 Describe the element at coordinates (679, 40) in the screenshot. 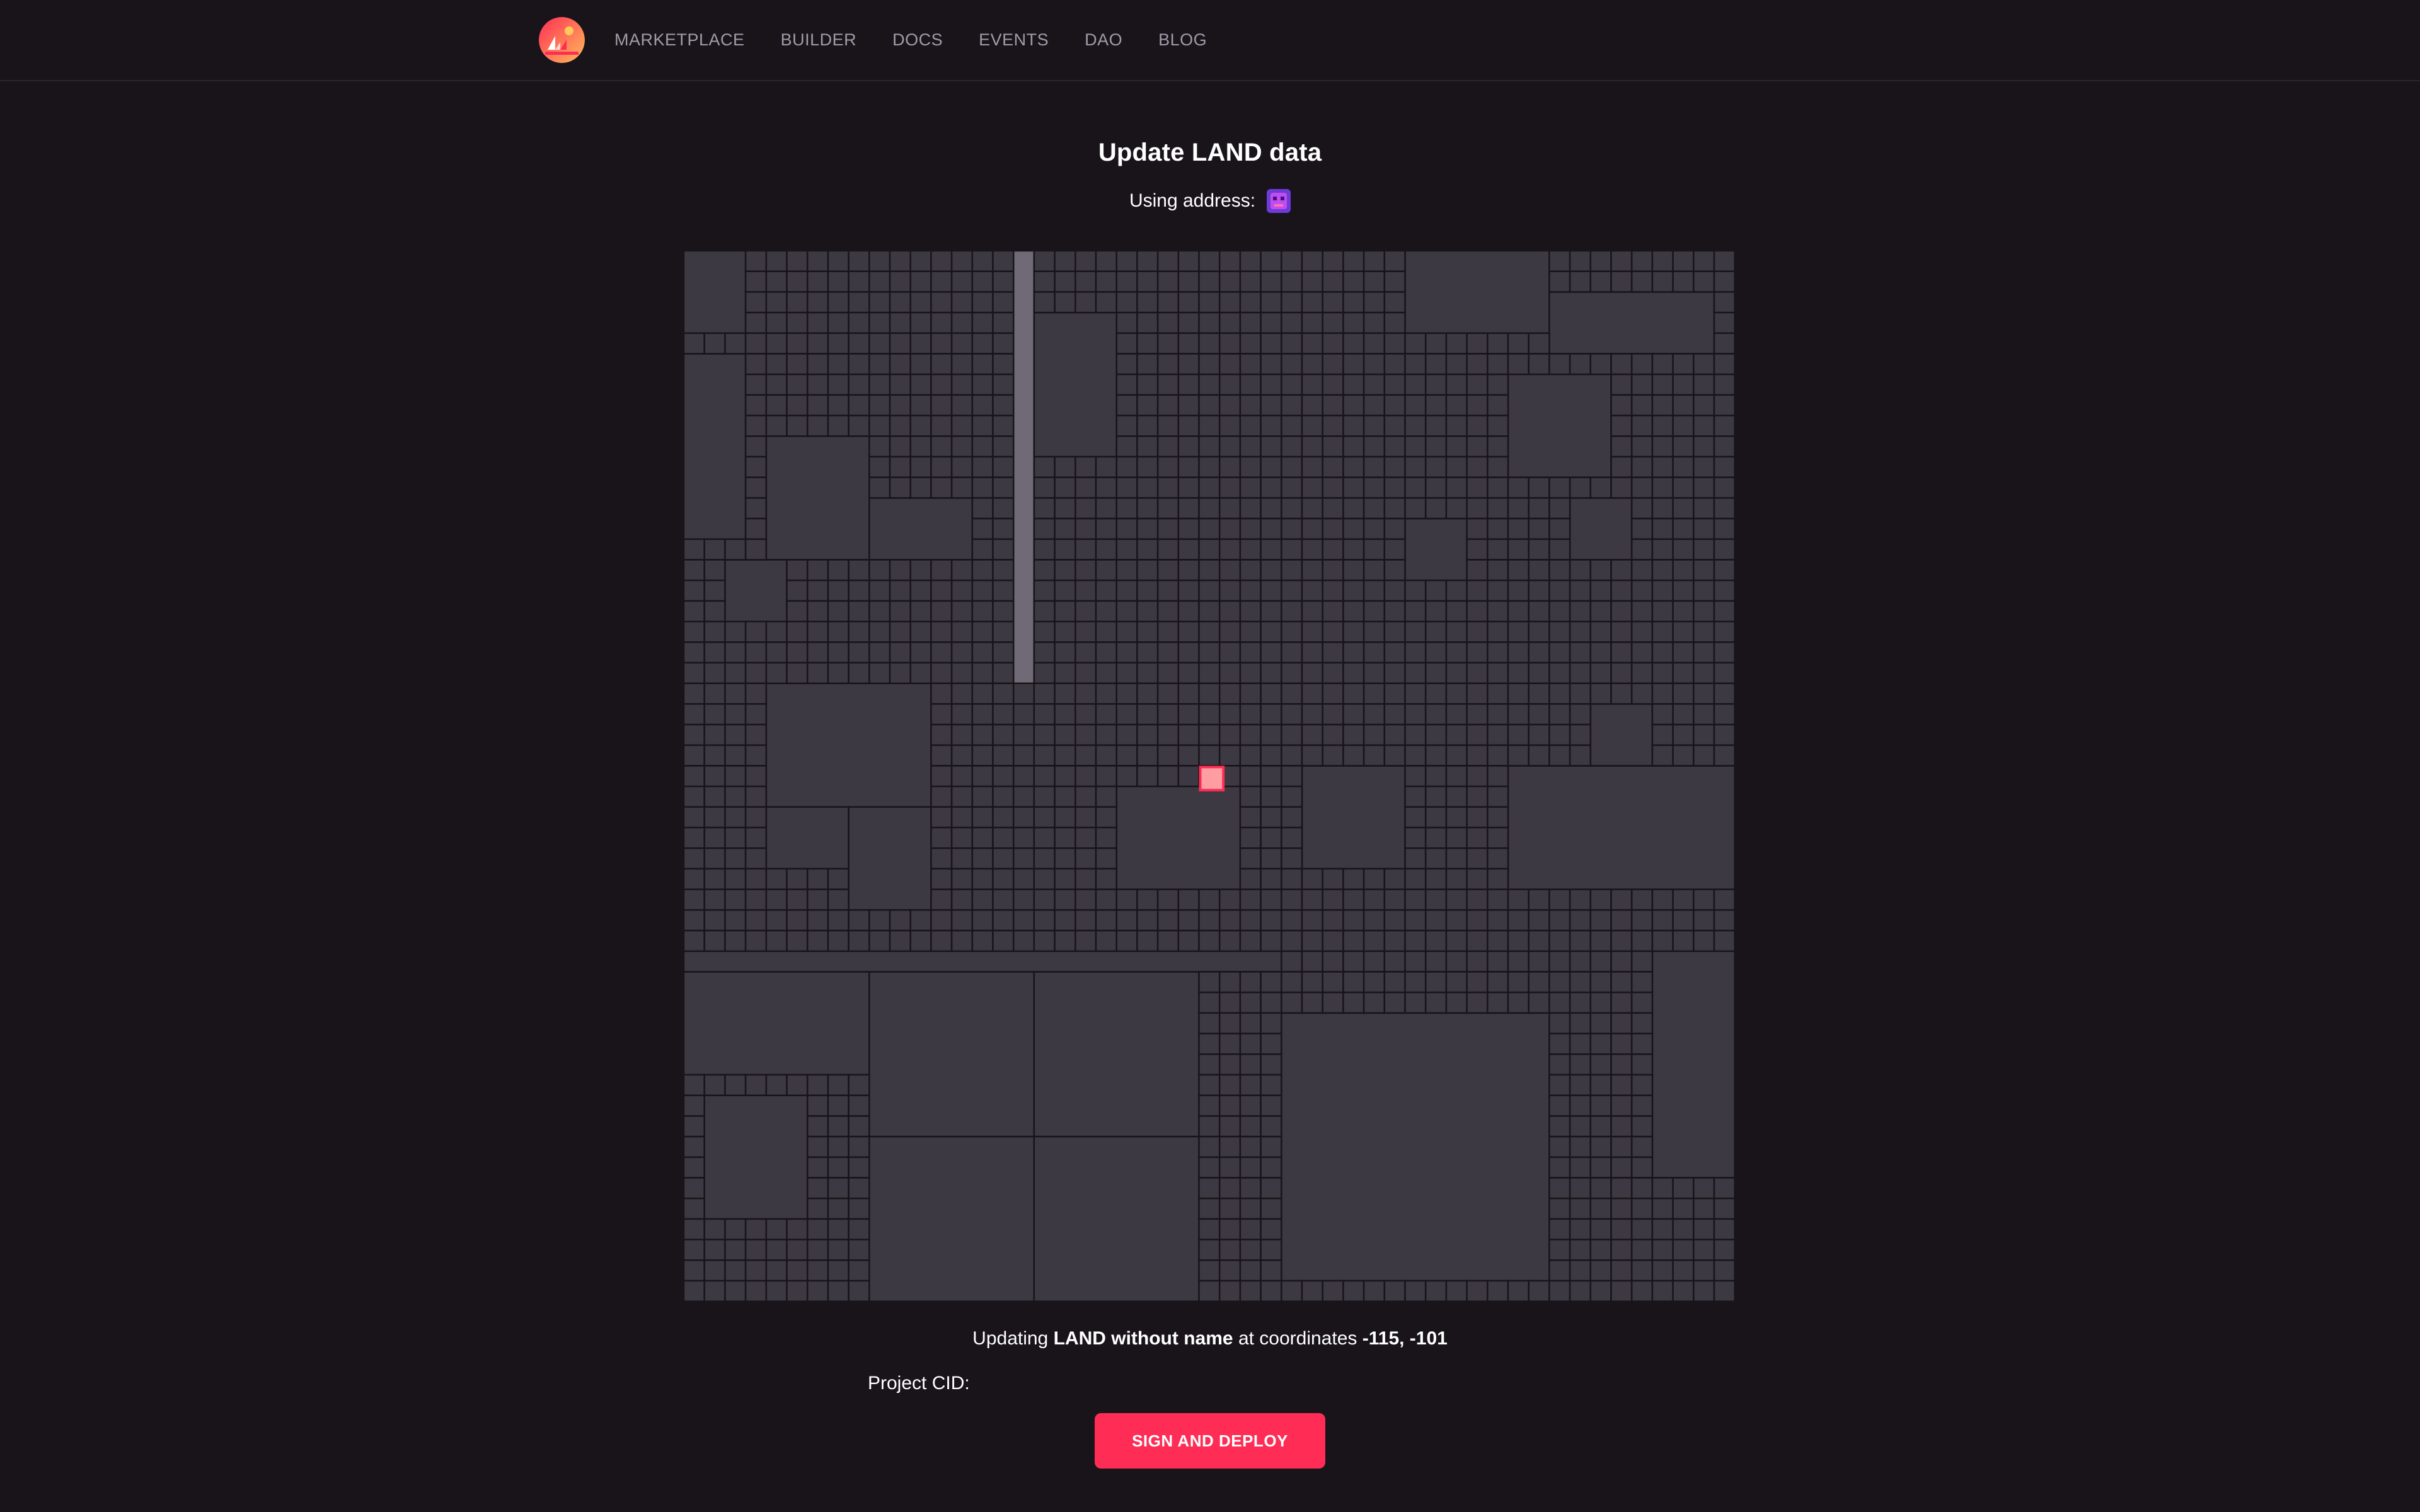

I see `nav-marketplace: MARKETPLACE` at that location.